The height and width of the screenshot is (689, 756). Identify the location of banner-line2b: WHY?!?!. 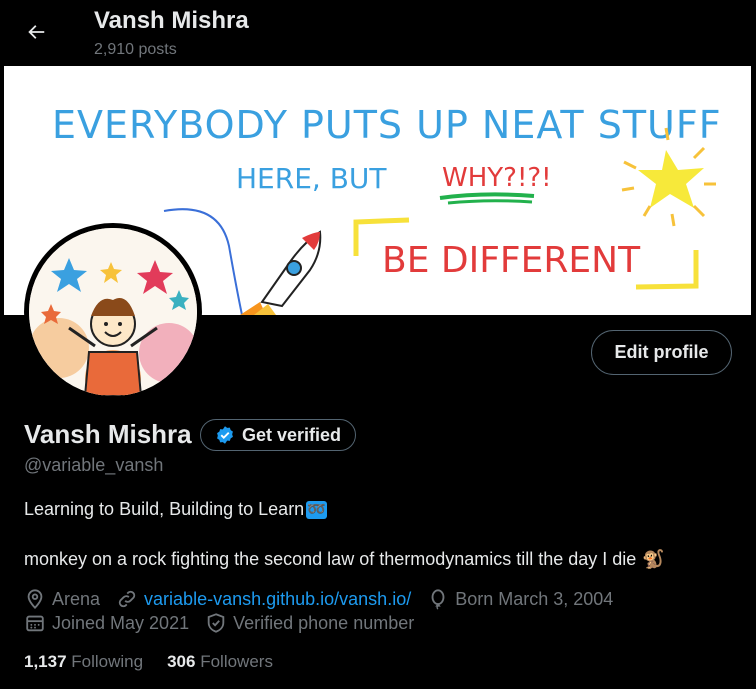
(497, 178).